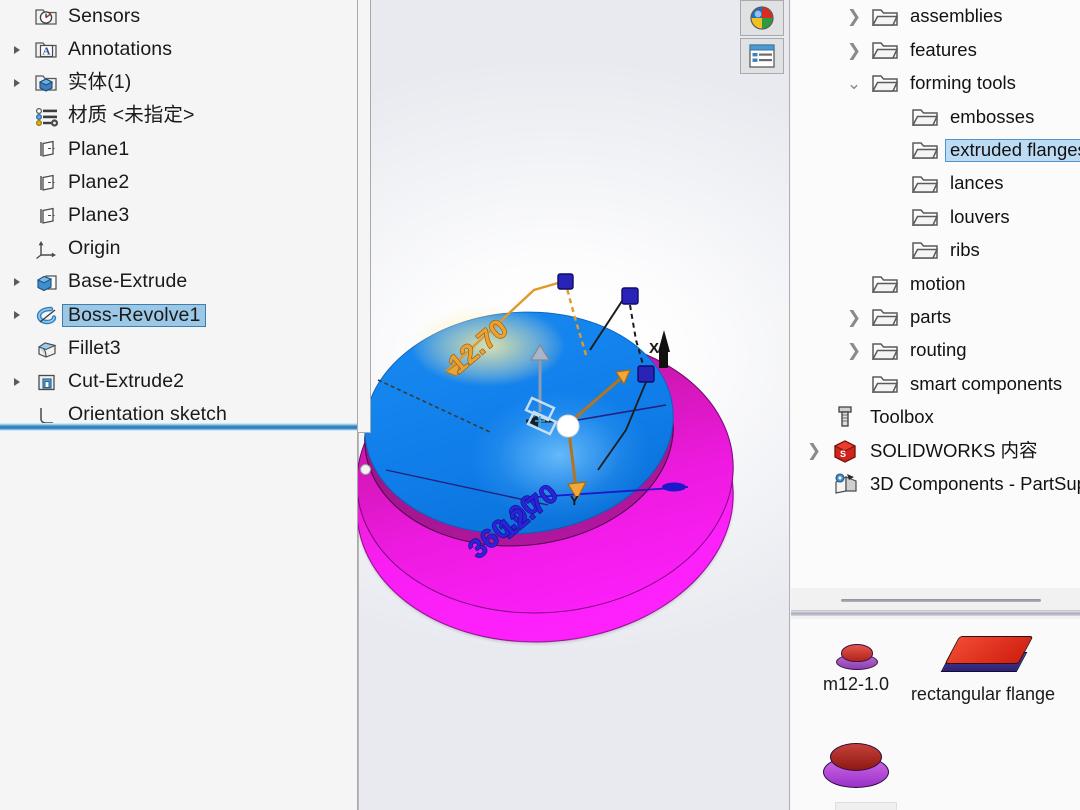  I want to click on feature-tree-row-cut-extrude2: Cut-Extrude2, so click(178, 381).